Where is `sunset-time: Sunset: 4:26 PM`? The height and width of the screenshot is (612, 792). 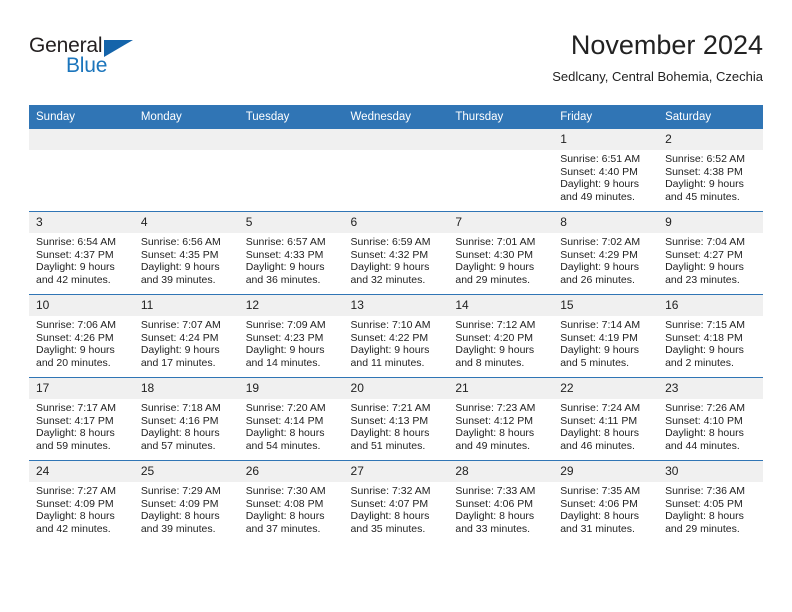 sunset-time: Sunset: 4:26 PM is located at coordinates (75, 337).